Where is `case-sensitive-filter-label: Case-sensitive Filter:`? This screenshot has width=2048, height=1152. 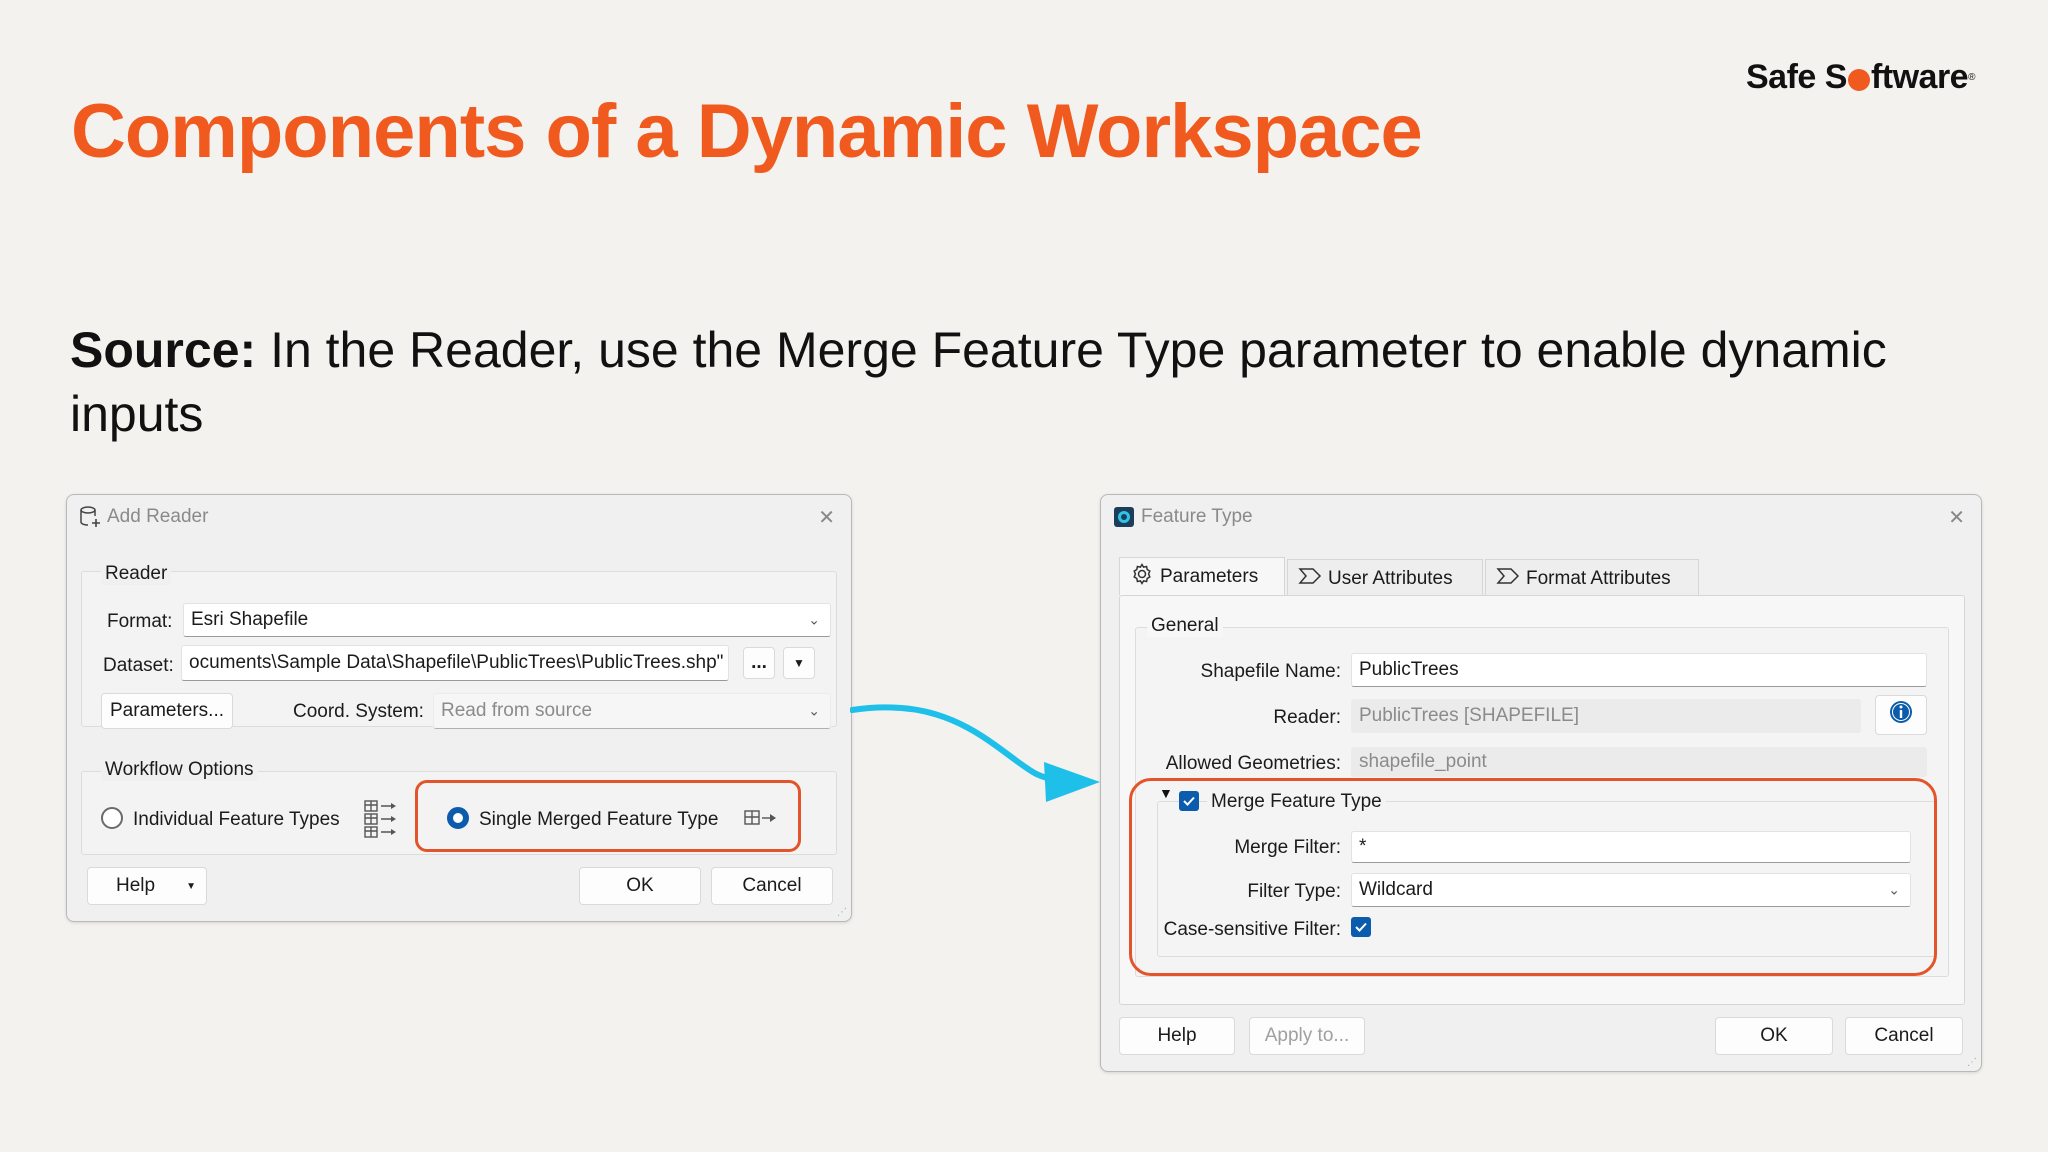 case-sensitive-filter-label: Case-sensitive Filter: is located at coordinates (1252, 929).